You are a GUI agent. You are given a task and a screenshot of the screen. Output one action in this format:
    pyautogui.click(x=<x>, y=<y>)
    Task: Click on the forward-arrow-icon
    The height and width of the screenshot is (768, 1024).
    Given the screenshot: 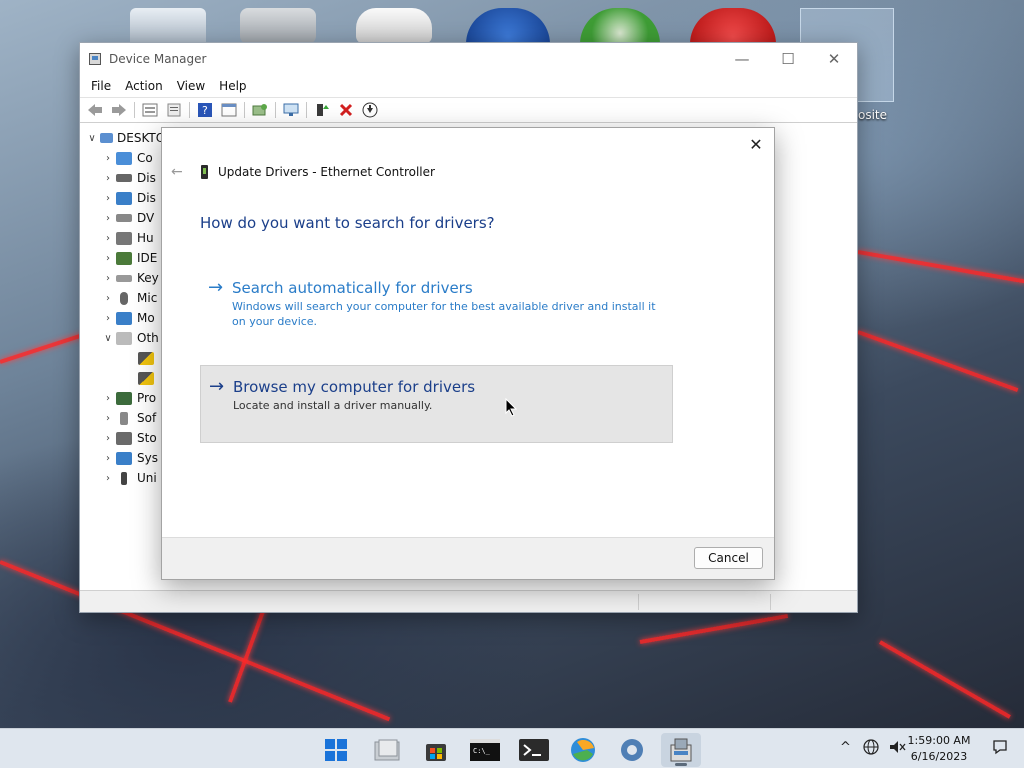 What is the action you would take?
    pyautogui.click(x=119, y=110)
    